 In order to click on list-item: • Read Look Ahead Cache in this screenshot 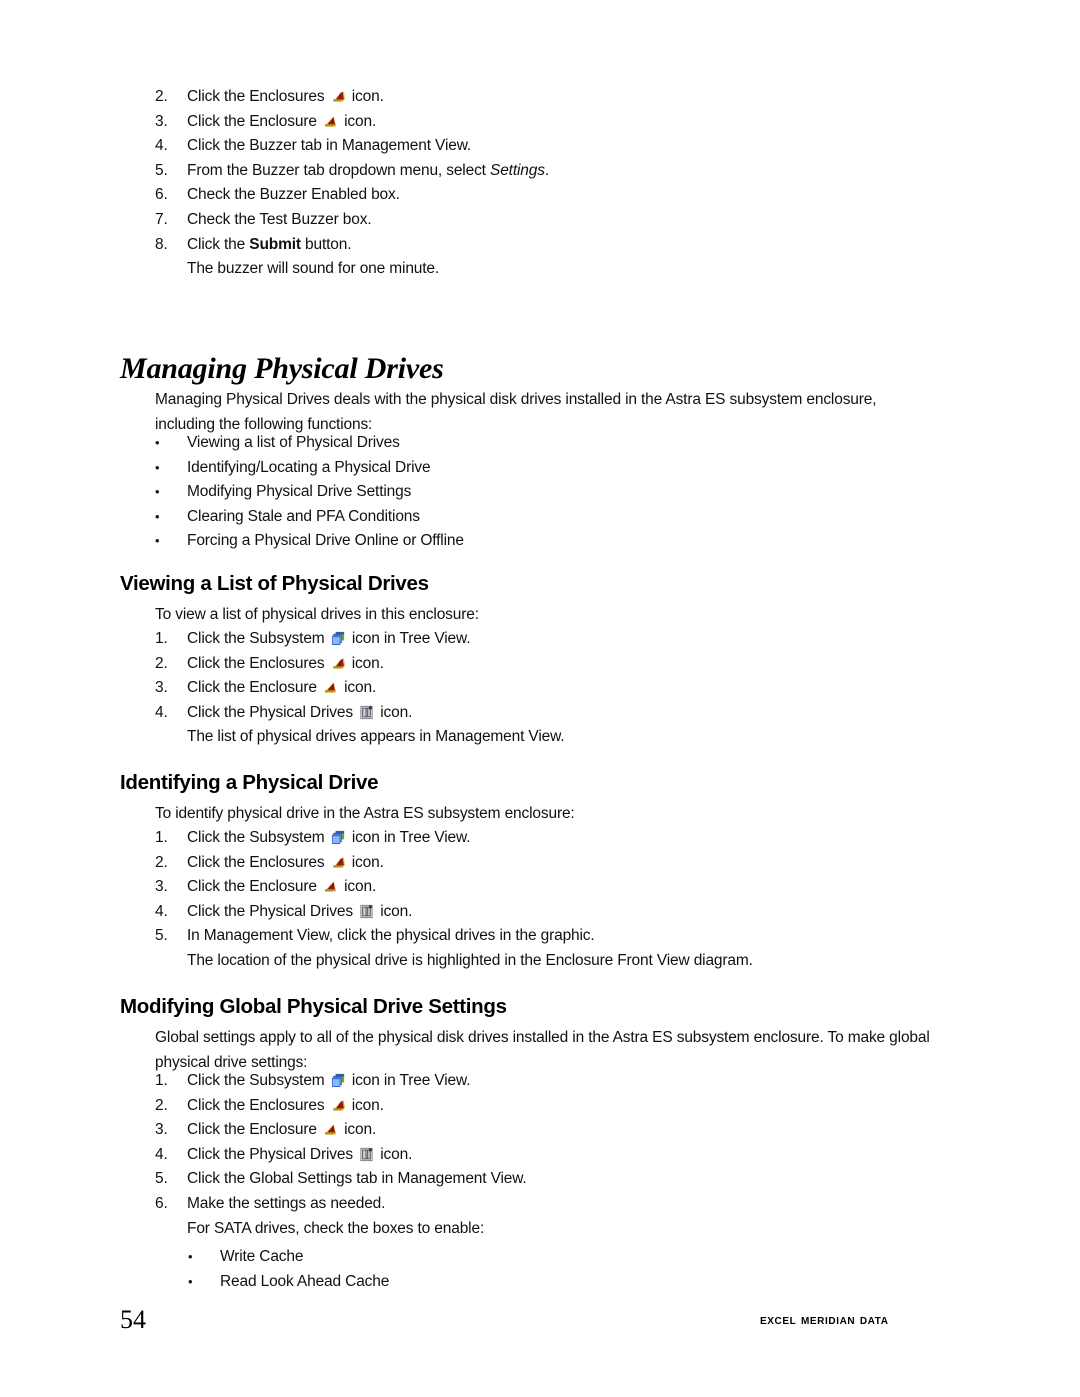, I will do `click(488, 1282)`.